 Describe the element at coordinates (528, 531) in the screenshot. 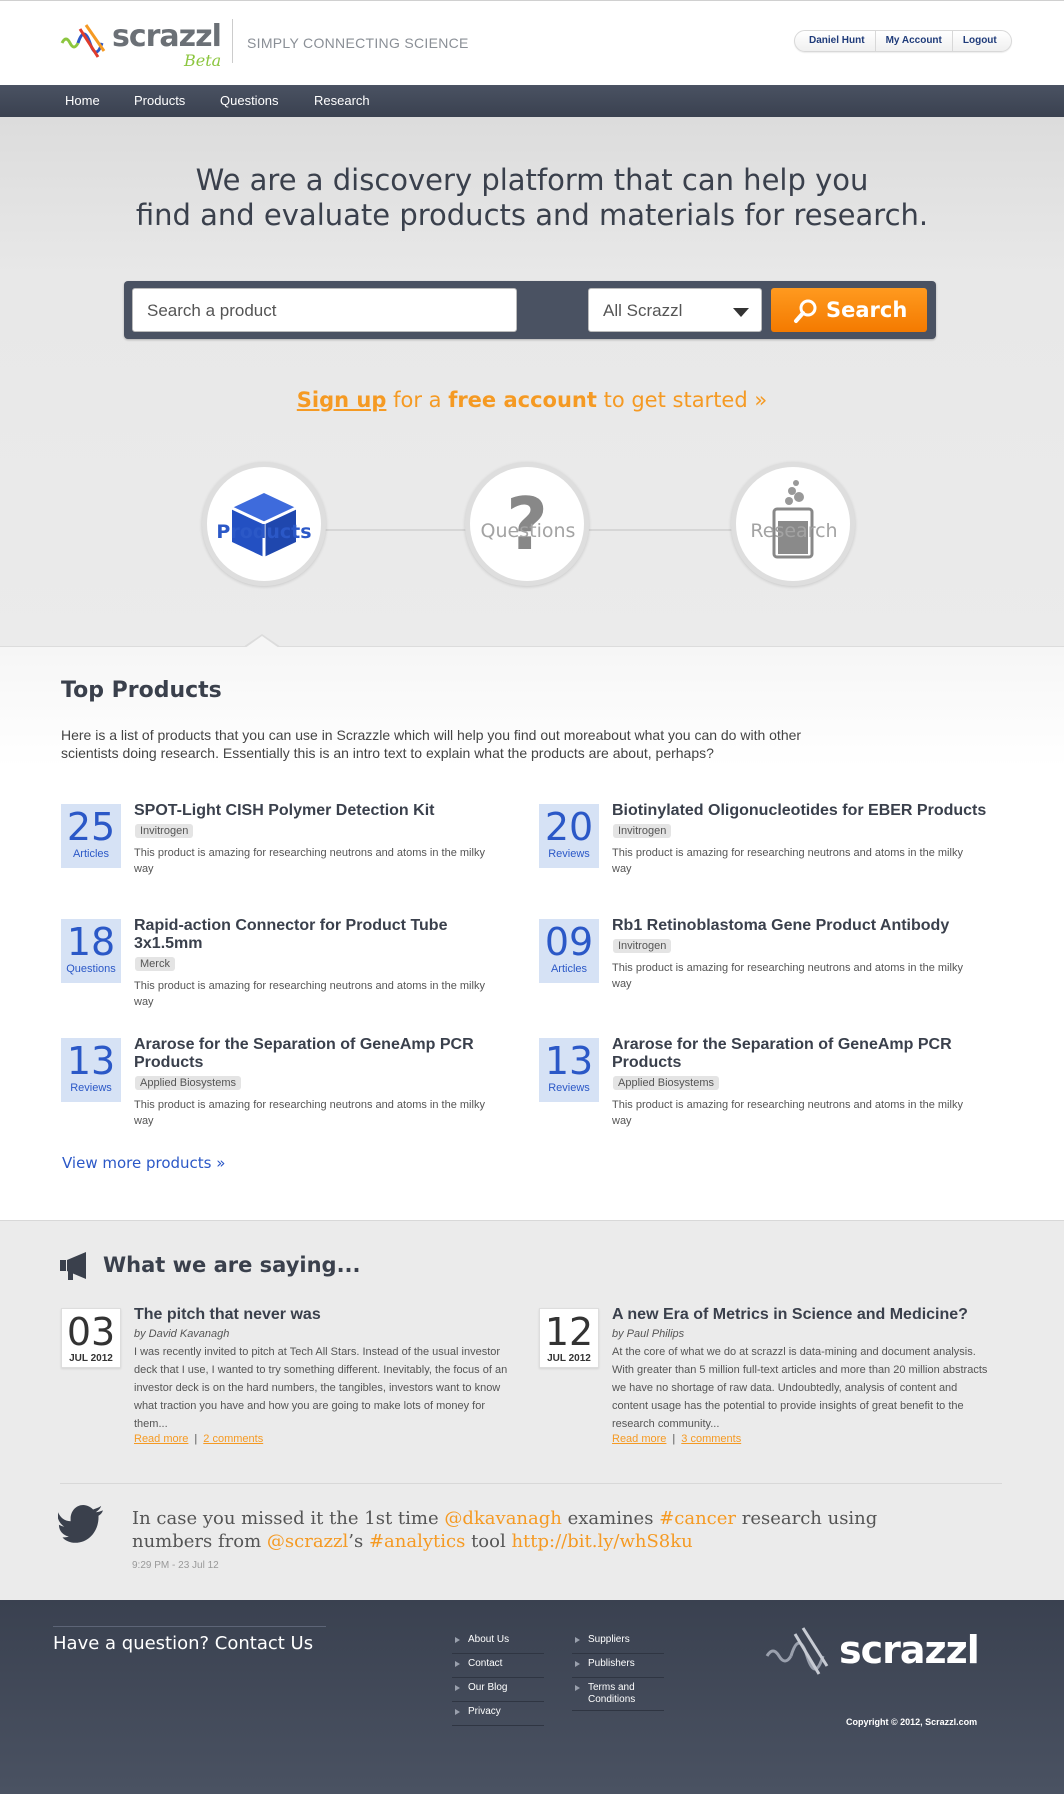

I see `category-questions-label: Questions` at that location.